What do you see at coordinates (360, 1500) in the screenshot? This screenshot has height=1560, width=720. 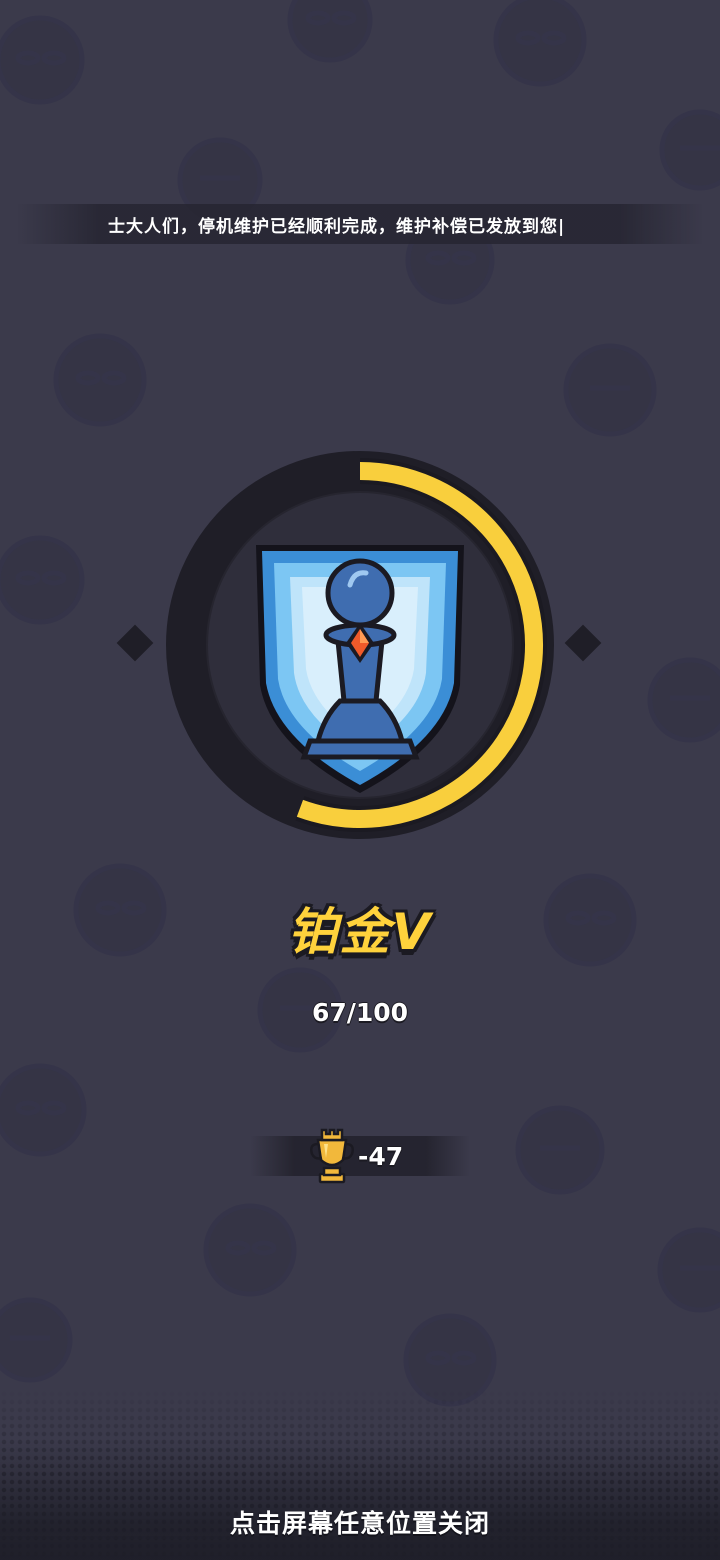 I see `bottom-shade` at bounding box center [360, 1500].